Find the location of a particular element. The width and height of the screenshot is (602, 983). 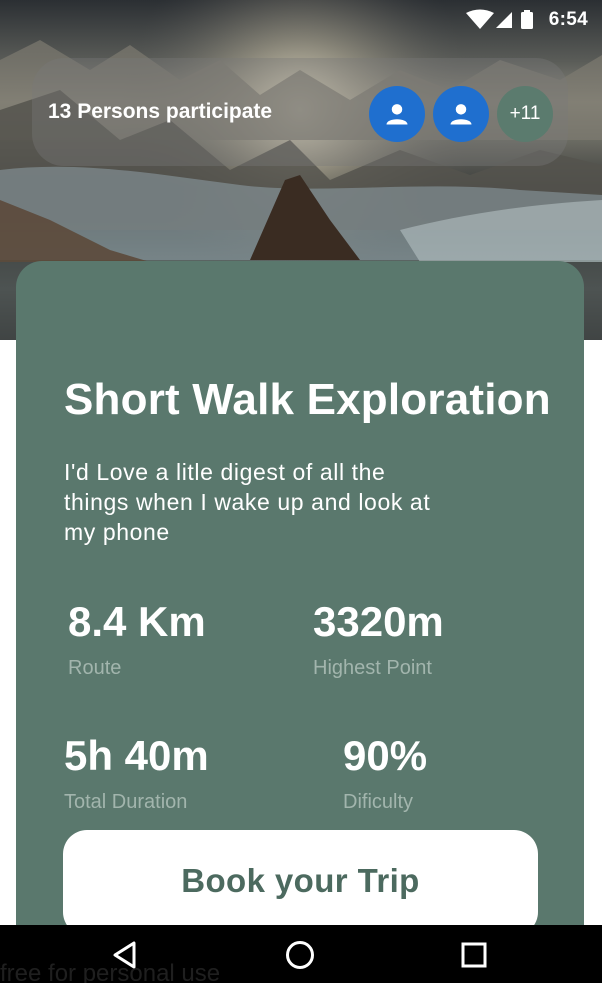

recents-icon is located at coordinates (474, 955).